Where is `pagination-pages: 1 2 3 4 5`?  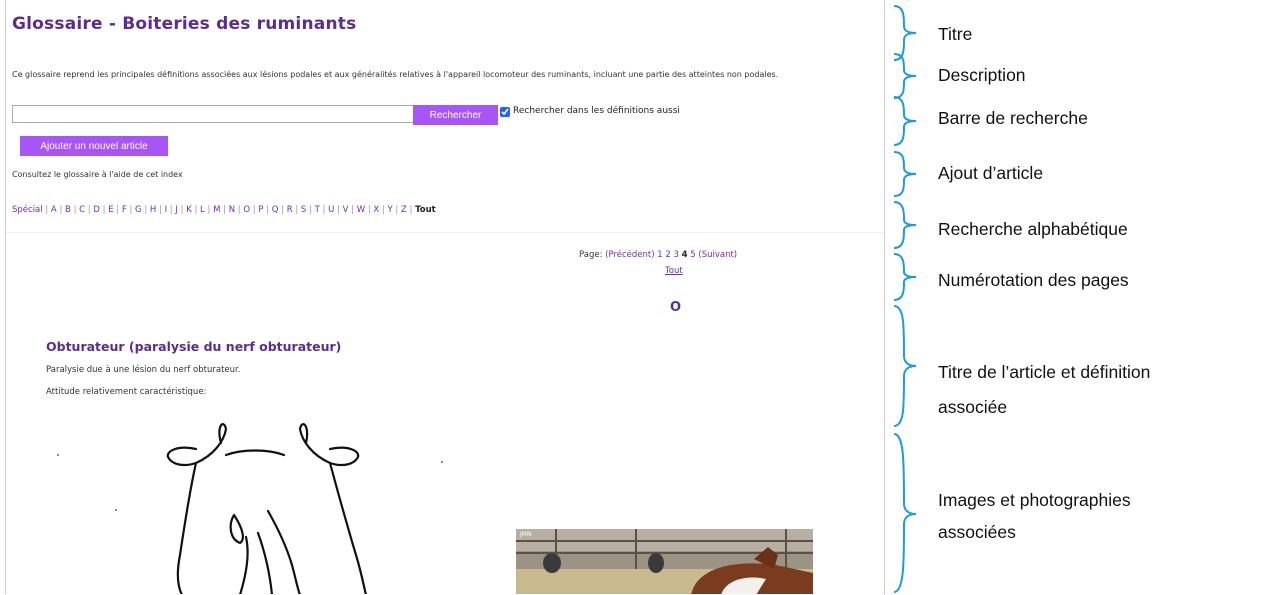 pagination-pages: 1 2 3 4 5 is located at coordinates (677, 255).